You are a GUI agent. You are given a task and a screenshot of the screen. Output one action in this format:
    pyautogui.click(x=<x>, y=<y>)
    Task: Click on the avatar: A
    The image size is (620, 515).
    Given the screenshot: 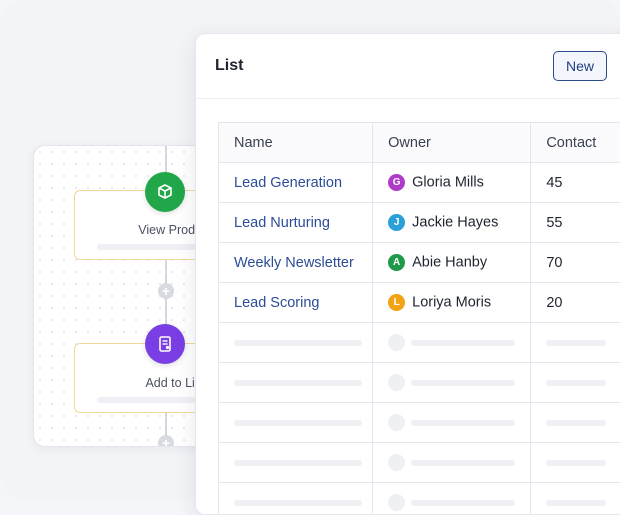 What is the action you would take?
    pyautogui.click(x=396, y=262)
    